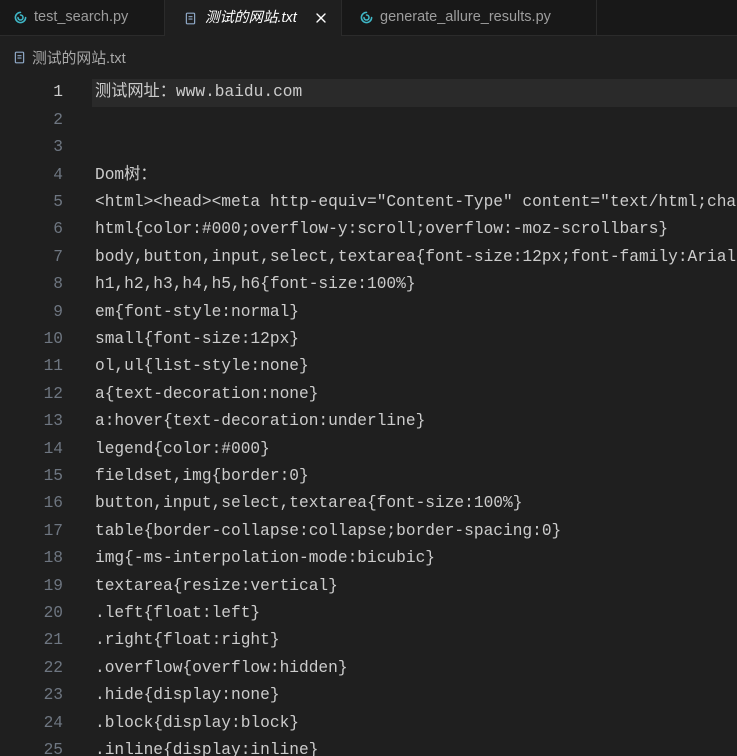 The image size is (737, 756). Describe the element at coordinates (197, 312) in the screenshot. I see `line-text: em{font-style:normal}` at that location.